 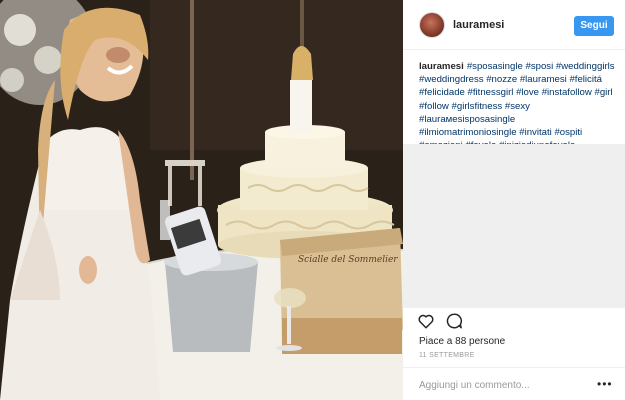 I want to click on hashtag-link: #ospiti, so click(x=568, y=132).